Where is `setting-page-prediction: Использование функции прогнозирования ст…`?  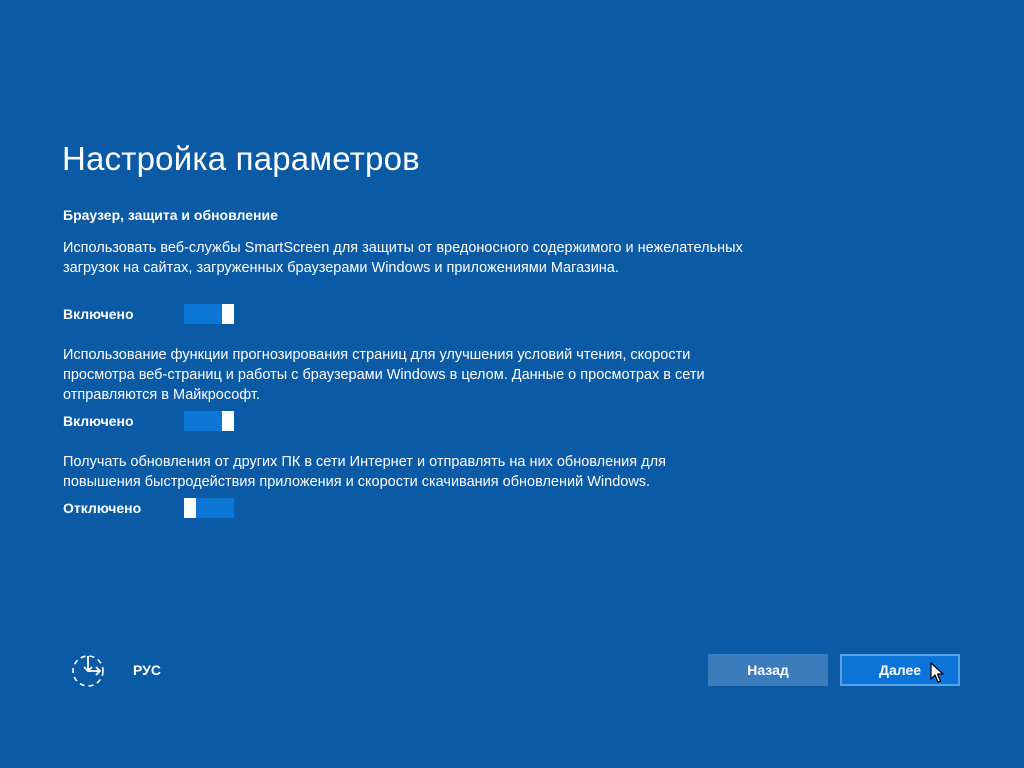 setting-page-prediction: Использование функции прогнозирования ст… is located at coordinates (403, 388).